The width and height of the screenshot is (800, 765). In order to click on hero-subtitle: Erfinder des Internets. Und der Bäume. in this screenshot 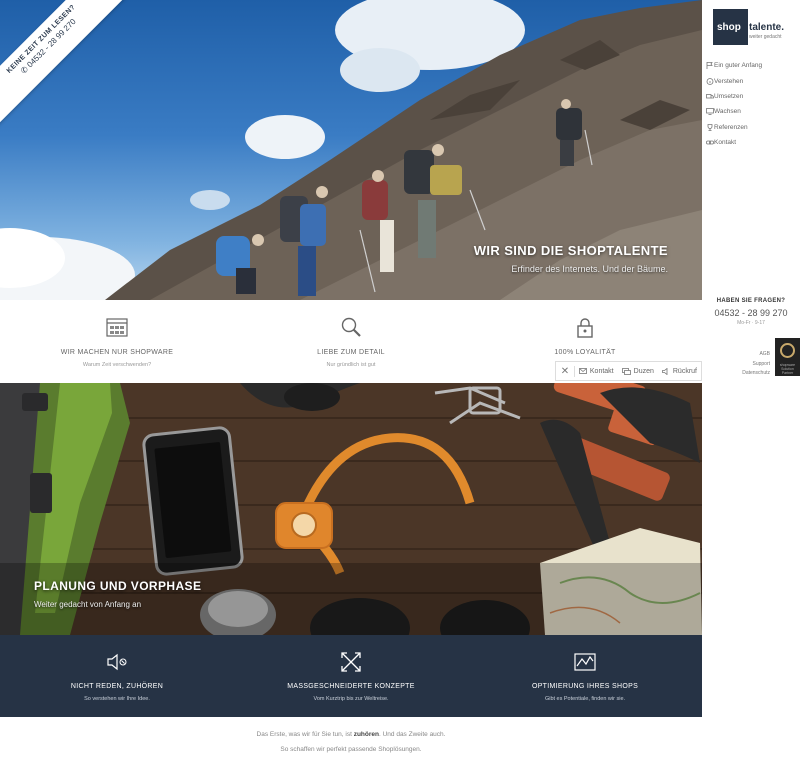, I will do `click(589, 269)`.